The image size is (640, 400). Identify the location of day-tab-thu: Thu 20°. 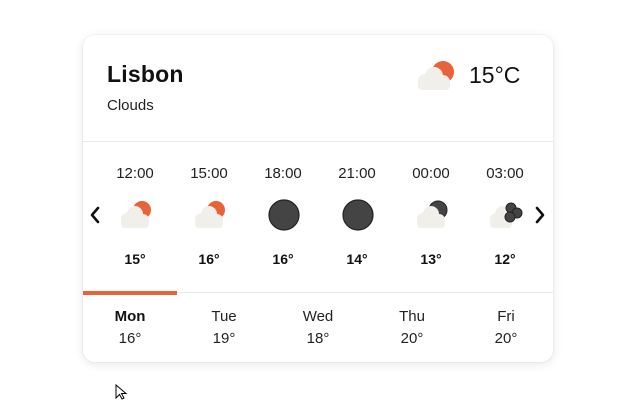
(412, 327).